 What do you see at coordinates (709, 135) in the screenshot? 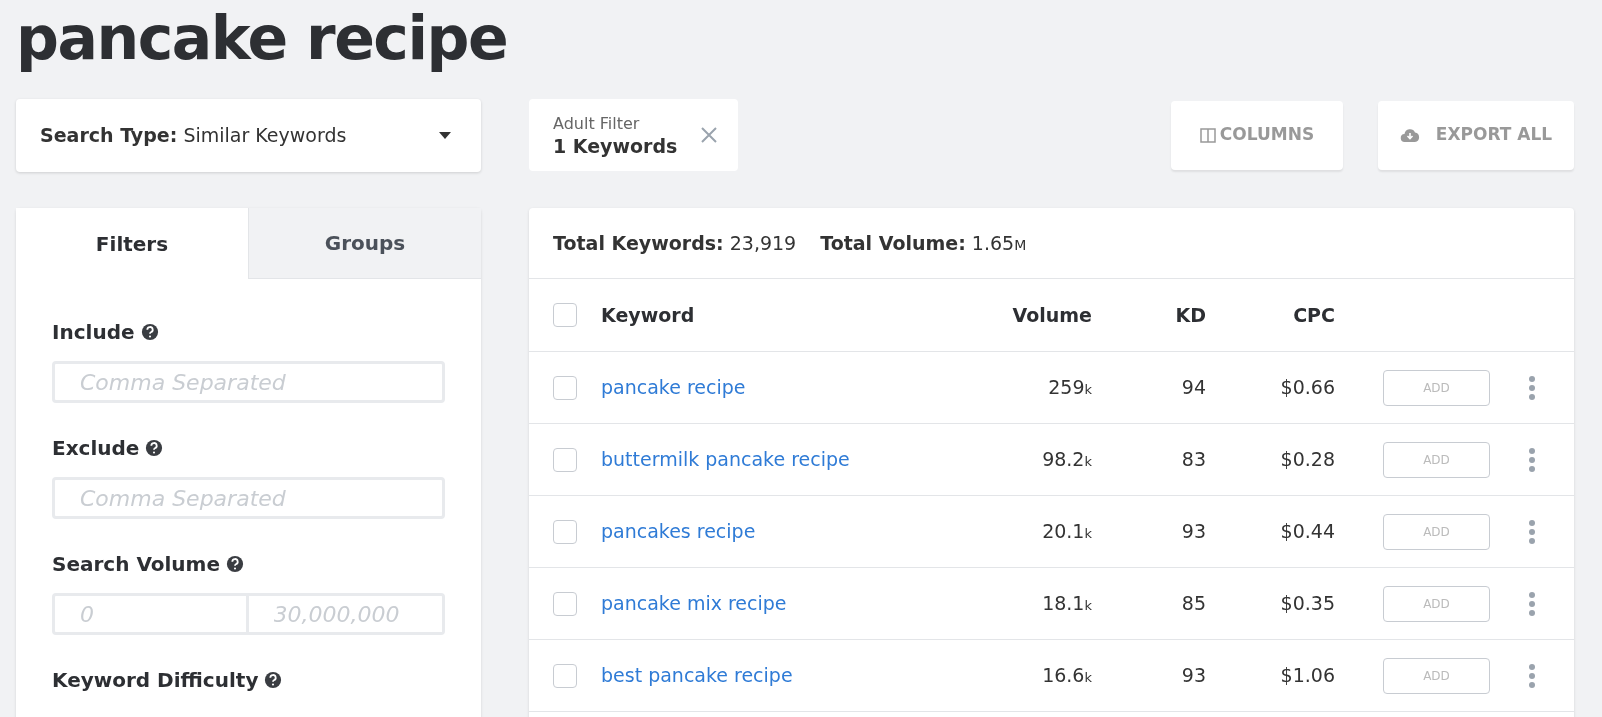
I see `close-icon` at bounding box center [709, 135].